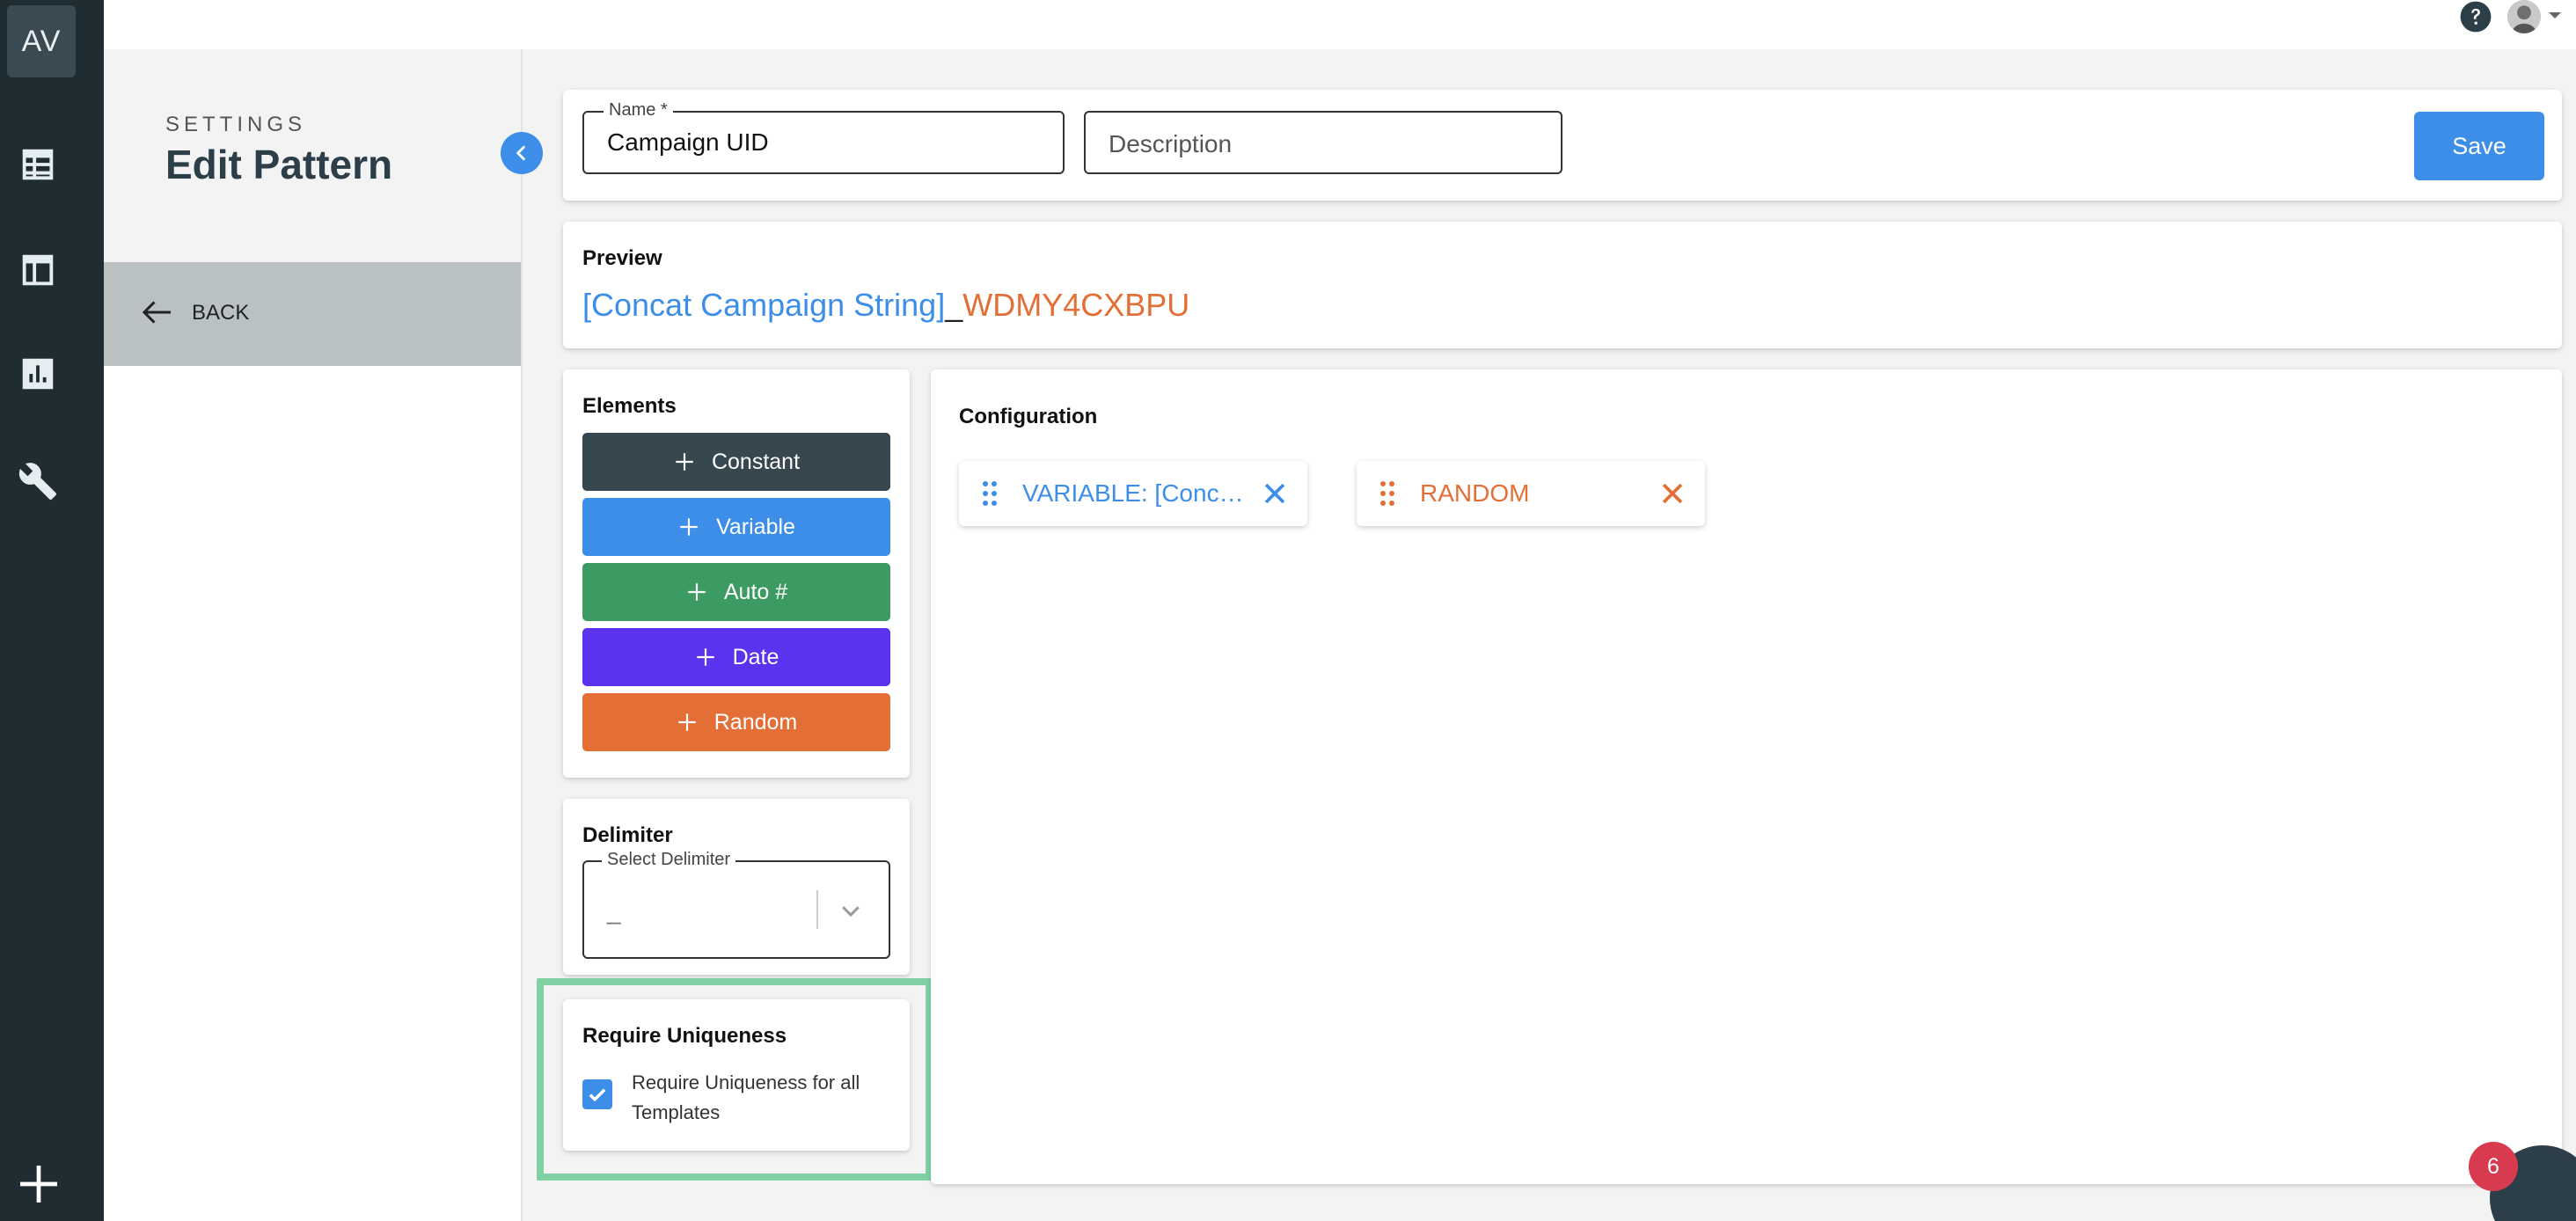 This screenshot has width=2576, height=1221. What do you see at coordinates (688, 142) in the screenshot?
I see `name-value: Campaign UID` at bounding box center [688, 142].